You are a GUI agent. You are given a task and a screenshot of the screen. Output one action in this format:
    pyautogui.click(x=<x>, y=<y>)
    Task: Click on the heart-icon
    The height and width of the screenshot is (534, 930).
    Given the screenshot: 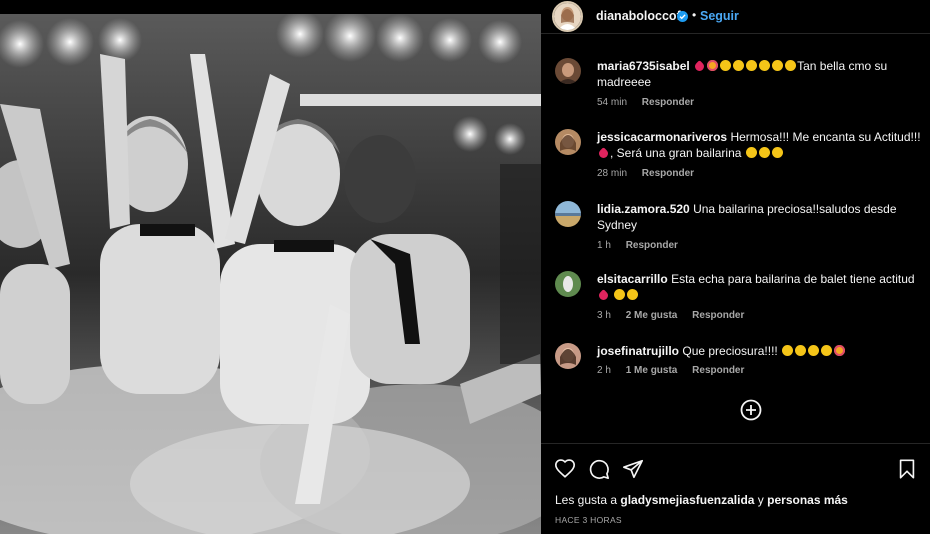 What is the action you would take?
    pyautogui.click(x=565, y=469)
    